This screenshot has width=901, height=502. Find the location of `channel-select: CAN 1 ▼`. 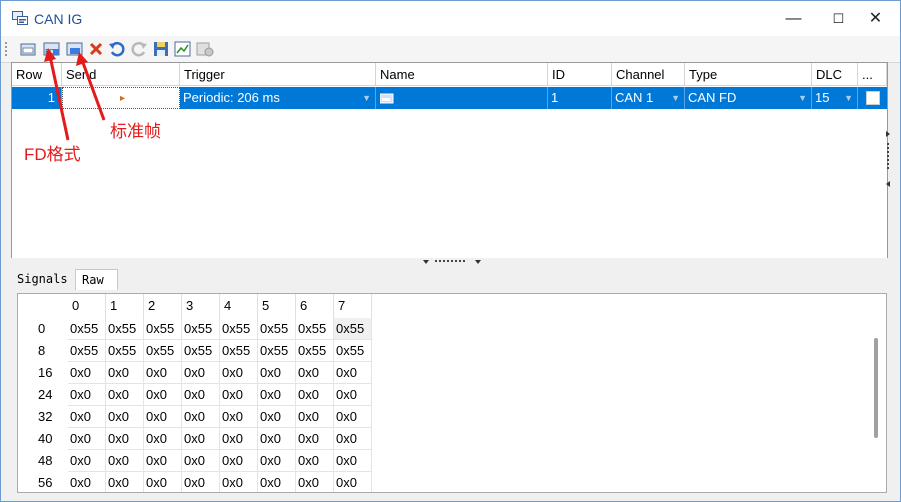

channel-select: CAN 1 ▼ is located at coordinates (648, 98).